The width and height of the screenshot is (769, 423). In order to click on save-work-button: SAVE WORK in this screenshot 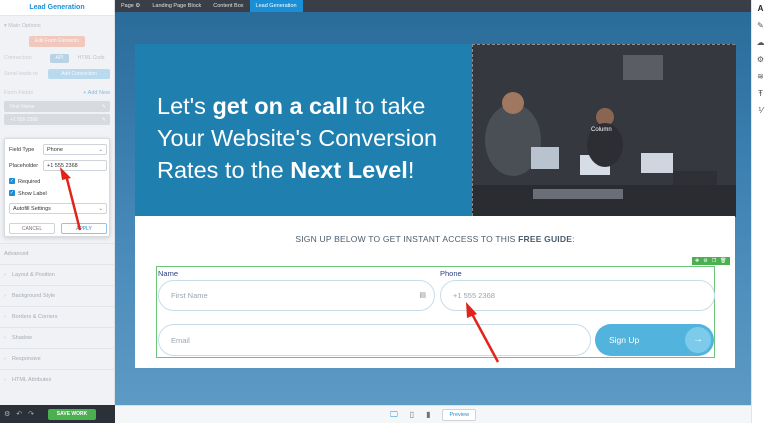, I will do `click(72, 414)`.